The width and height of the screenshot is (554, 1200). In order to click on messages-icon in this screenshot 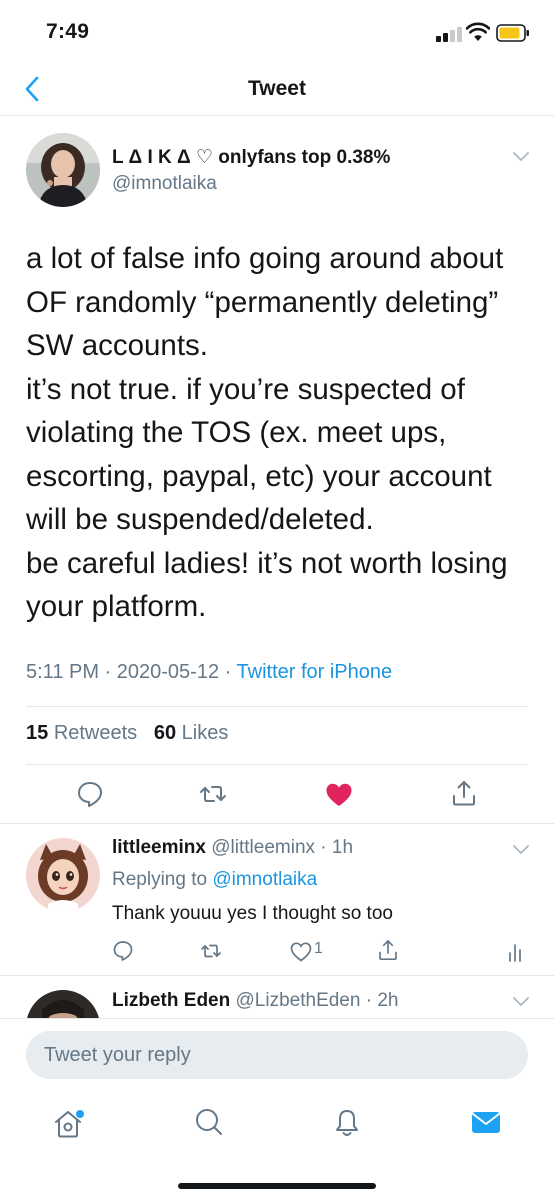, I will do `click(486, 1122)`.